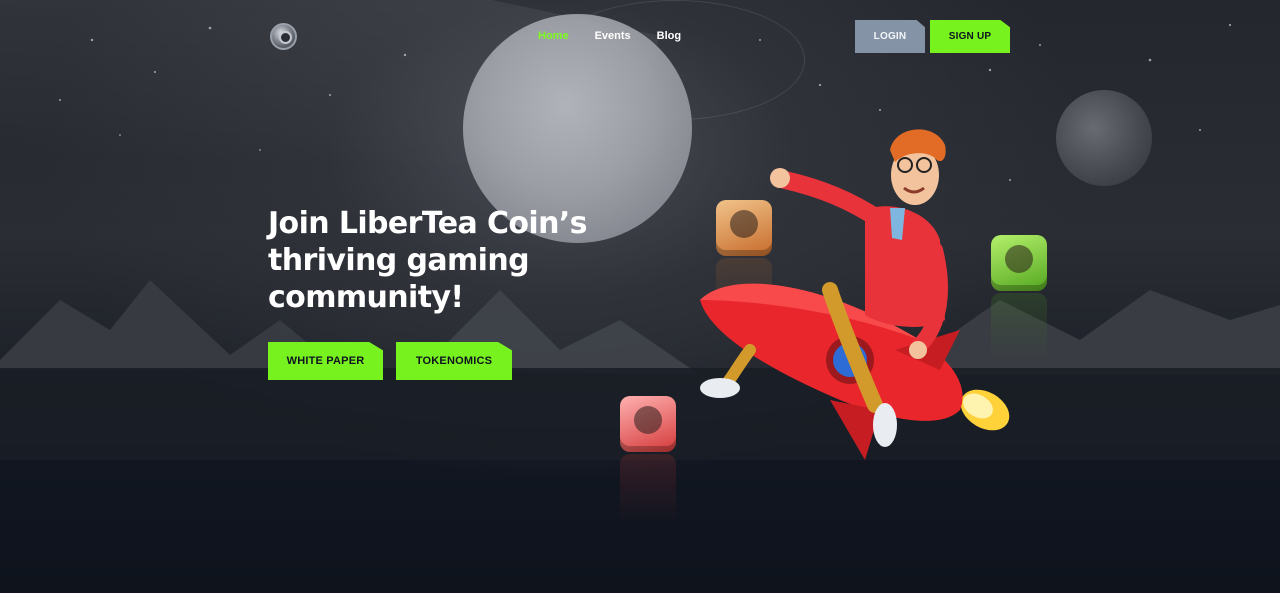 The image size is (1280, 593). What do you see at coordinates (366, 297) in the screenshot?
I see `hero-title-line-3: community!` at bounding box center [366, 297].